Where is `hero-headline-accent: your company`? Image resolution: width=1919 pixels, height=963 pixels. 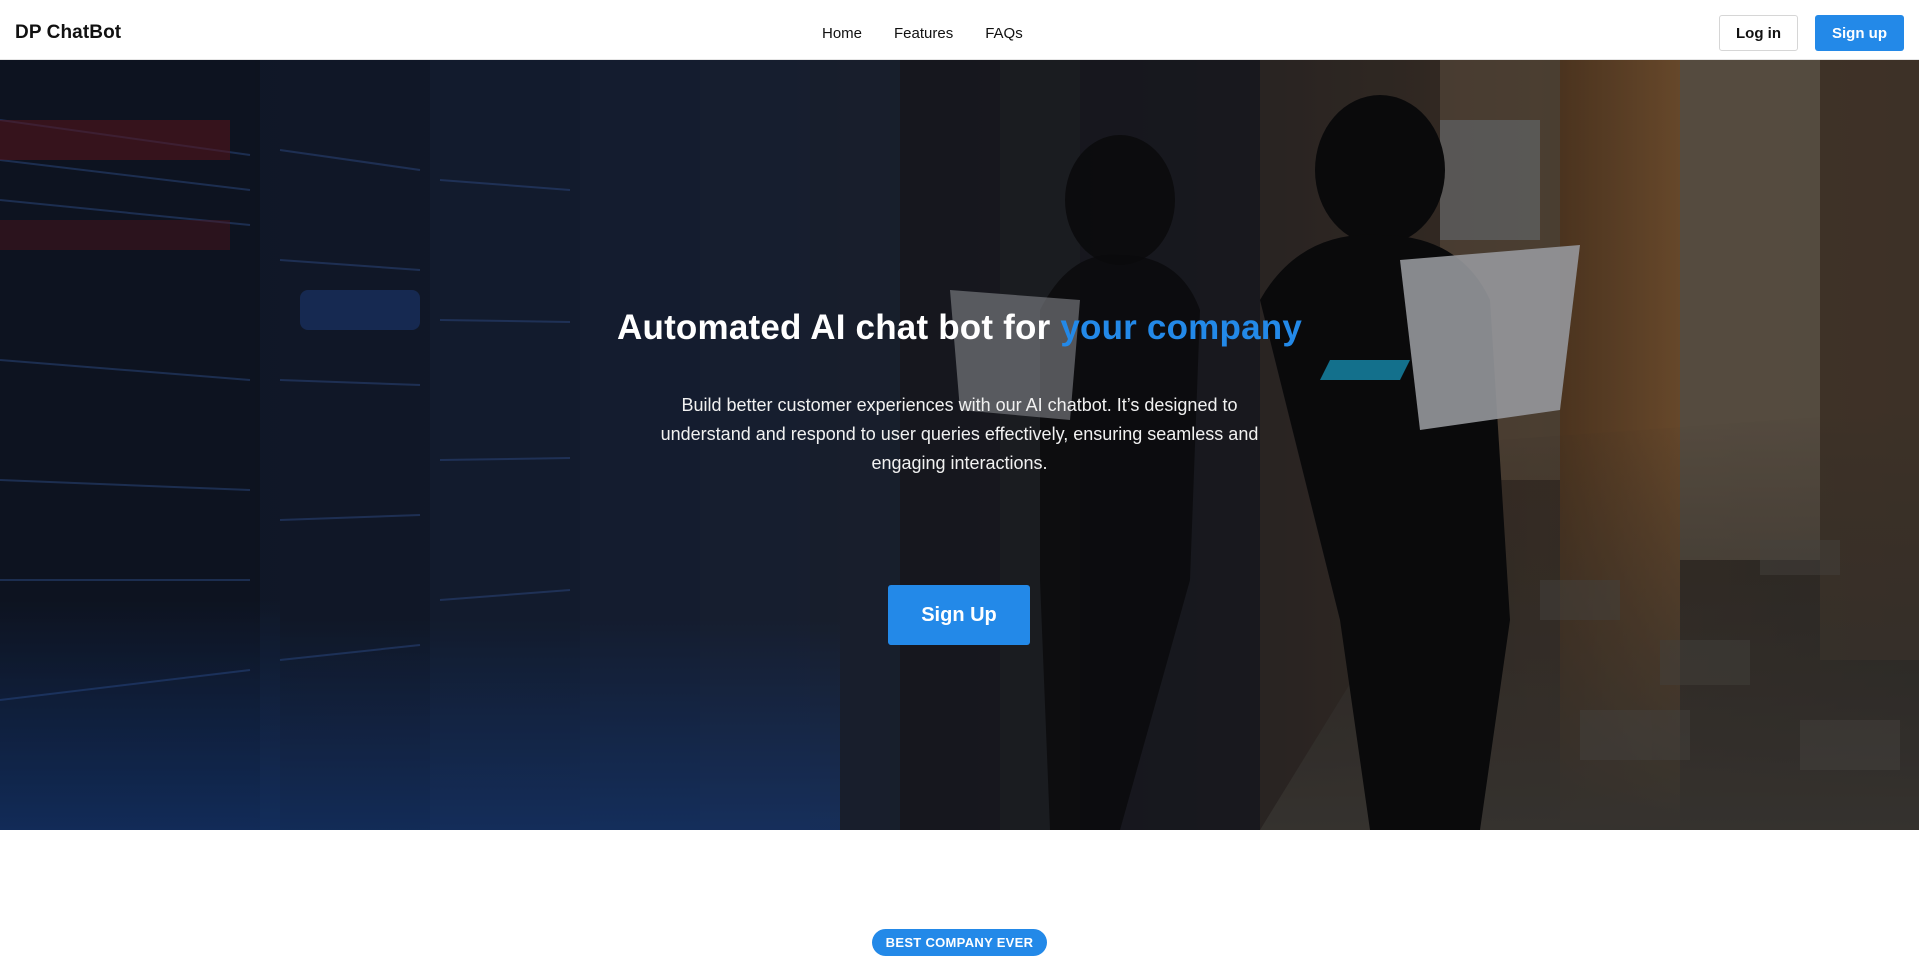
hero-headline-accent: your company is located at coordinates (1181, 327).